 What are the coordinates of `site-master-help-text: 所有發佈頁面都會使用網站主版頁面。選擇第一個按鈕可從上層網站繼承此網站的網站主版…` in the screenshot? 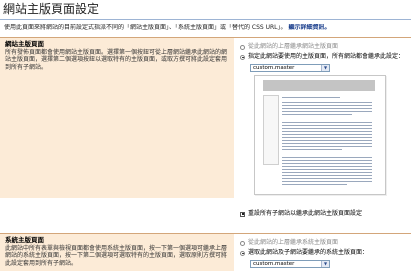 It's located at (116, 60).